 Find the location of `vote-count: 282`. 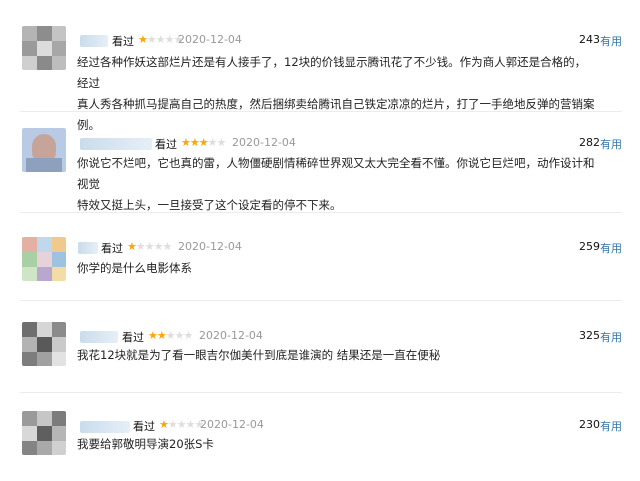

vote-count: 282 is located at coordinates (589, 142).